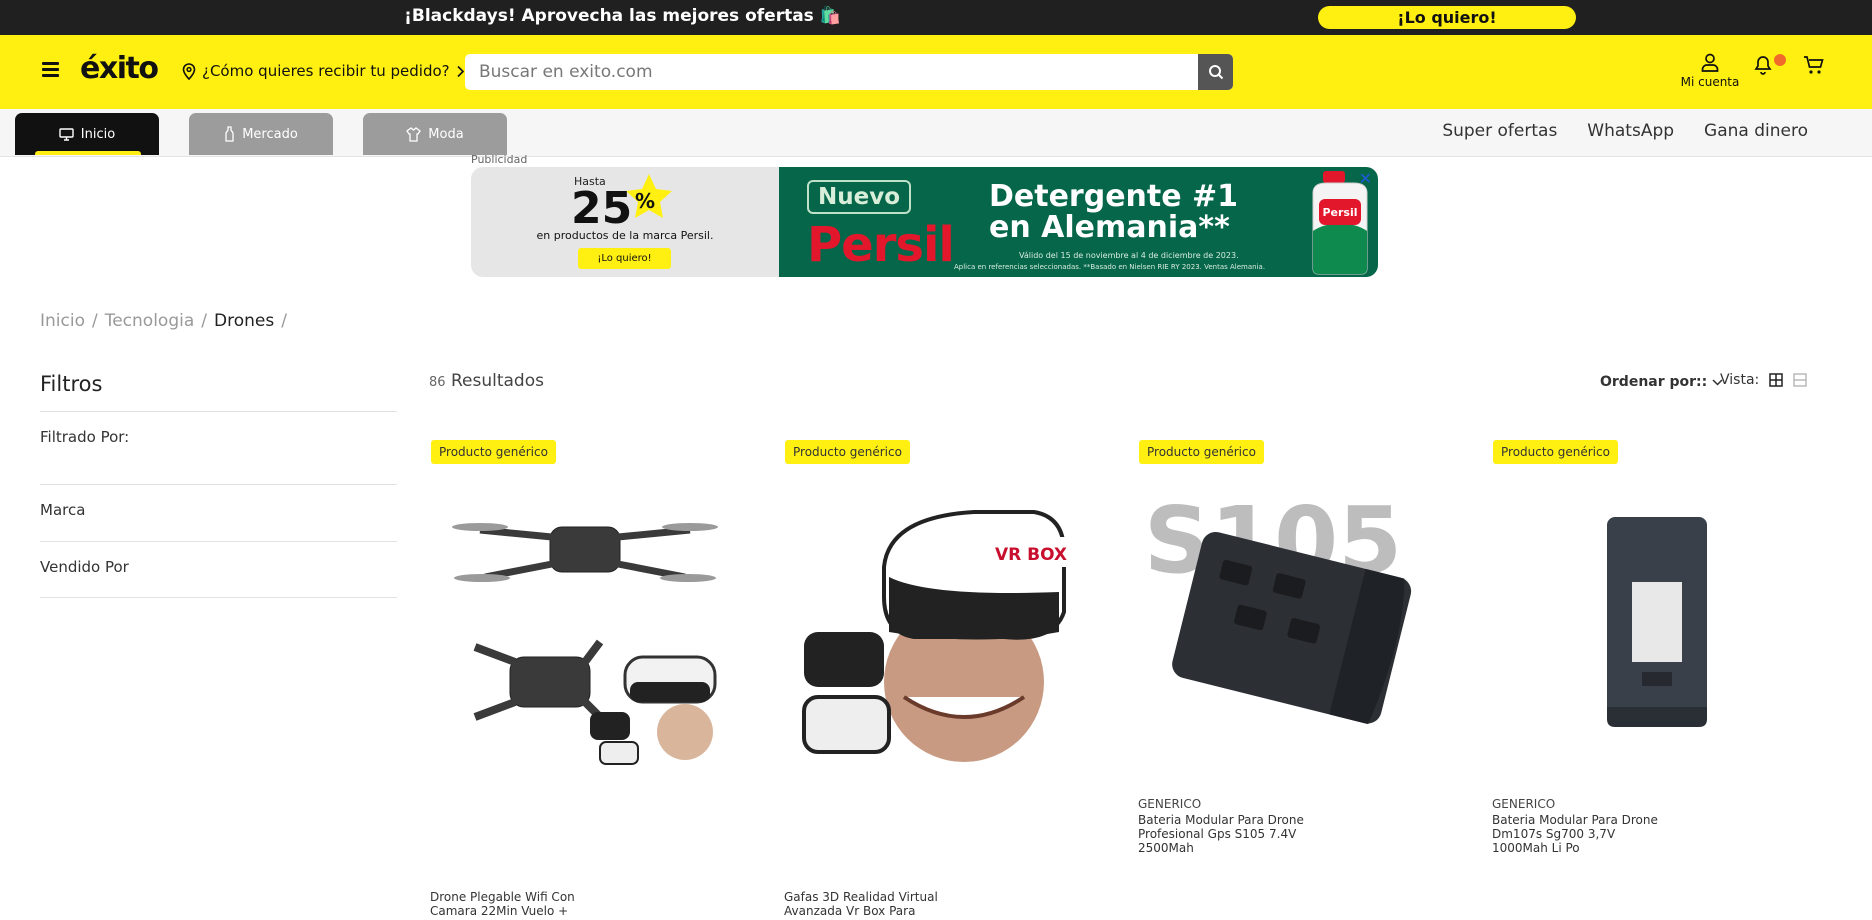 The image size is (1872, 920). Describe the element at coordinates (437, 382) in the screenshot. I see `results-number: 86` at that location.